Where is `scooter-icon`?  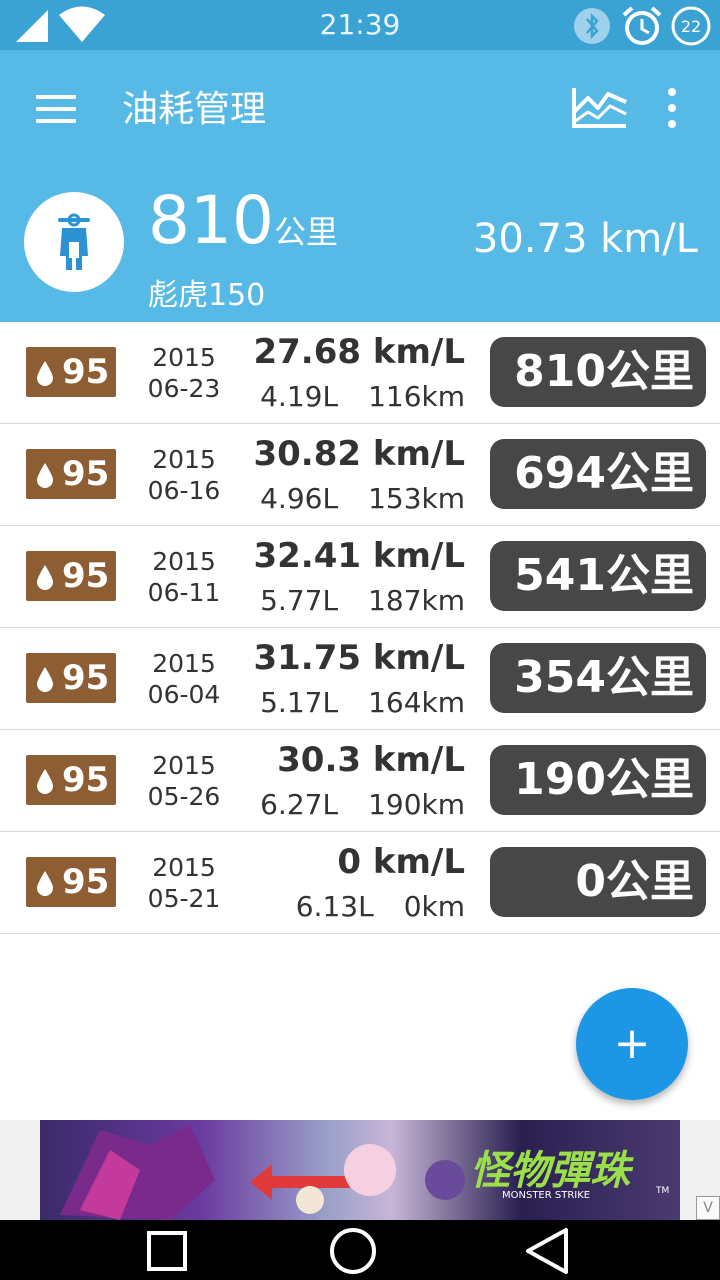 scooter-icon is located at coordinates (74, 241).